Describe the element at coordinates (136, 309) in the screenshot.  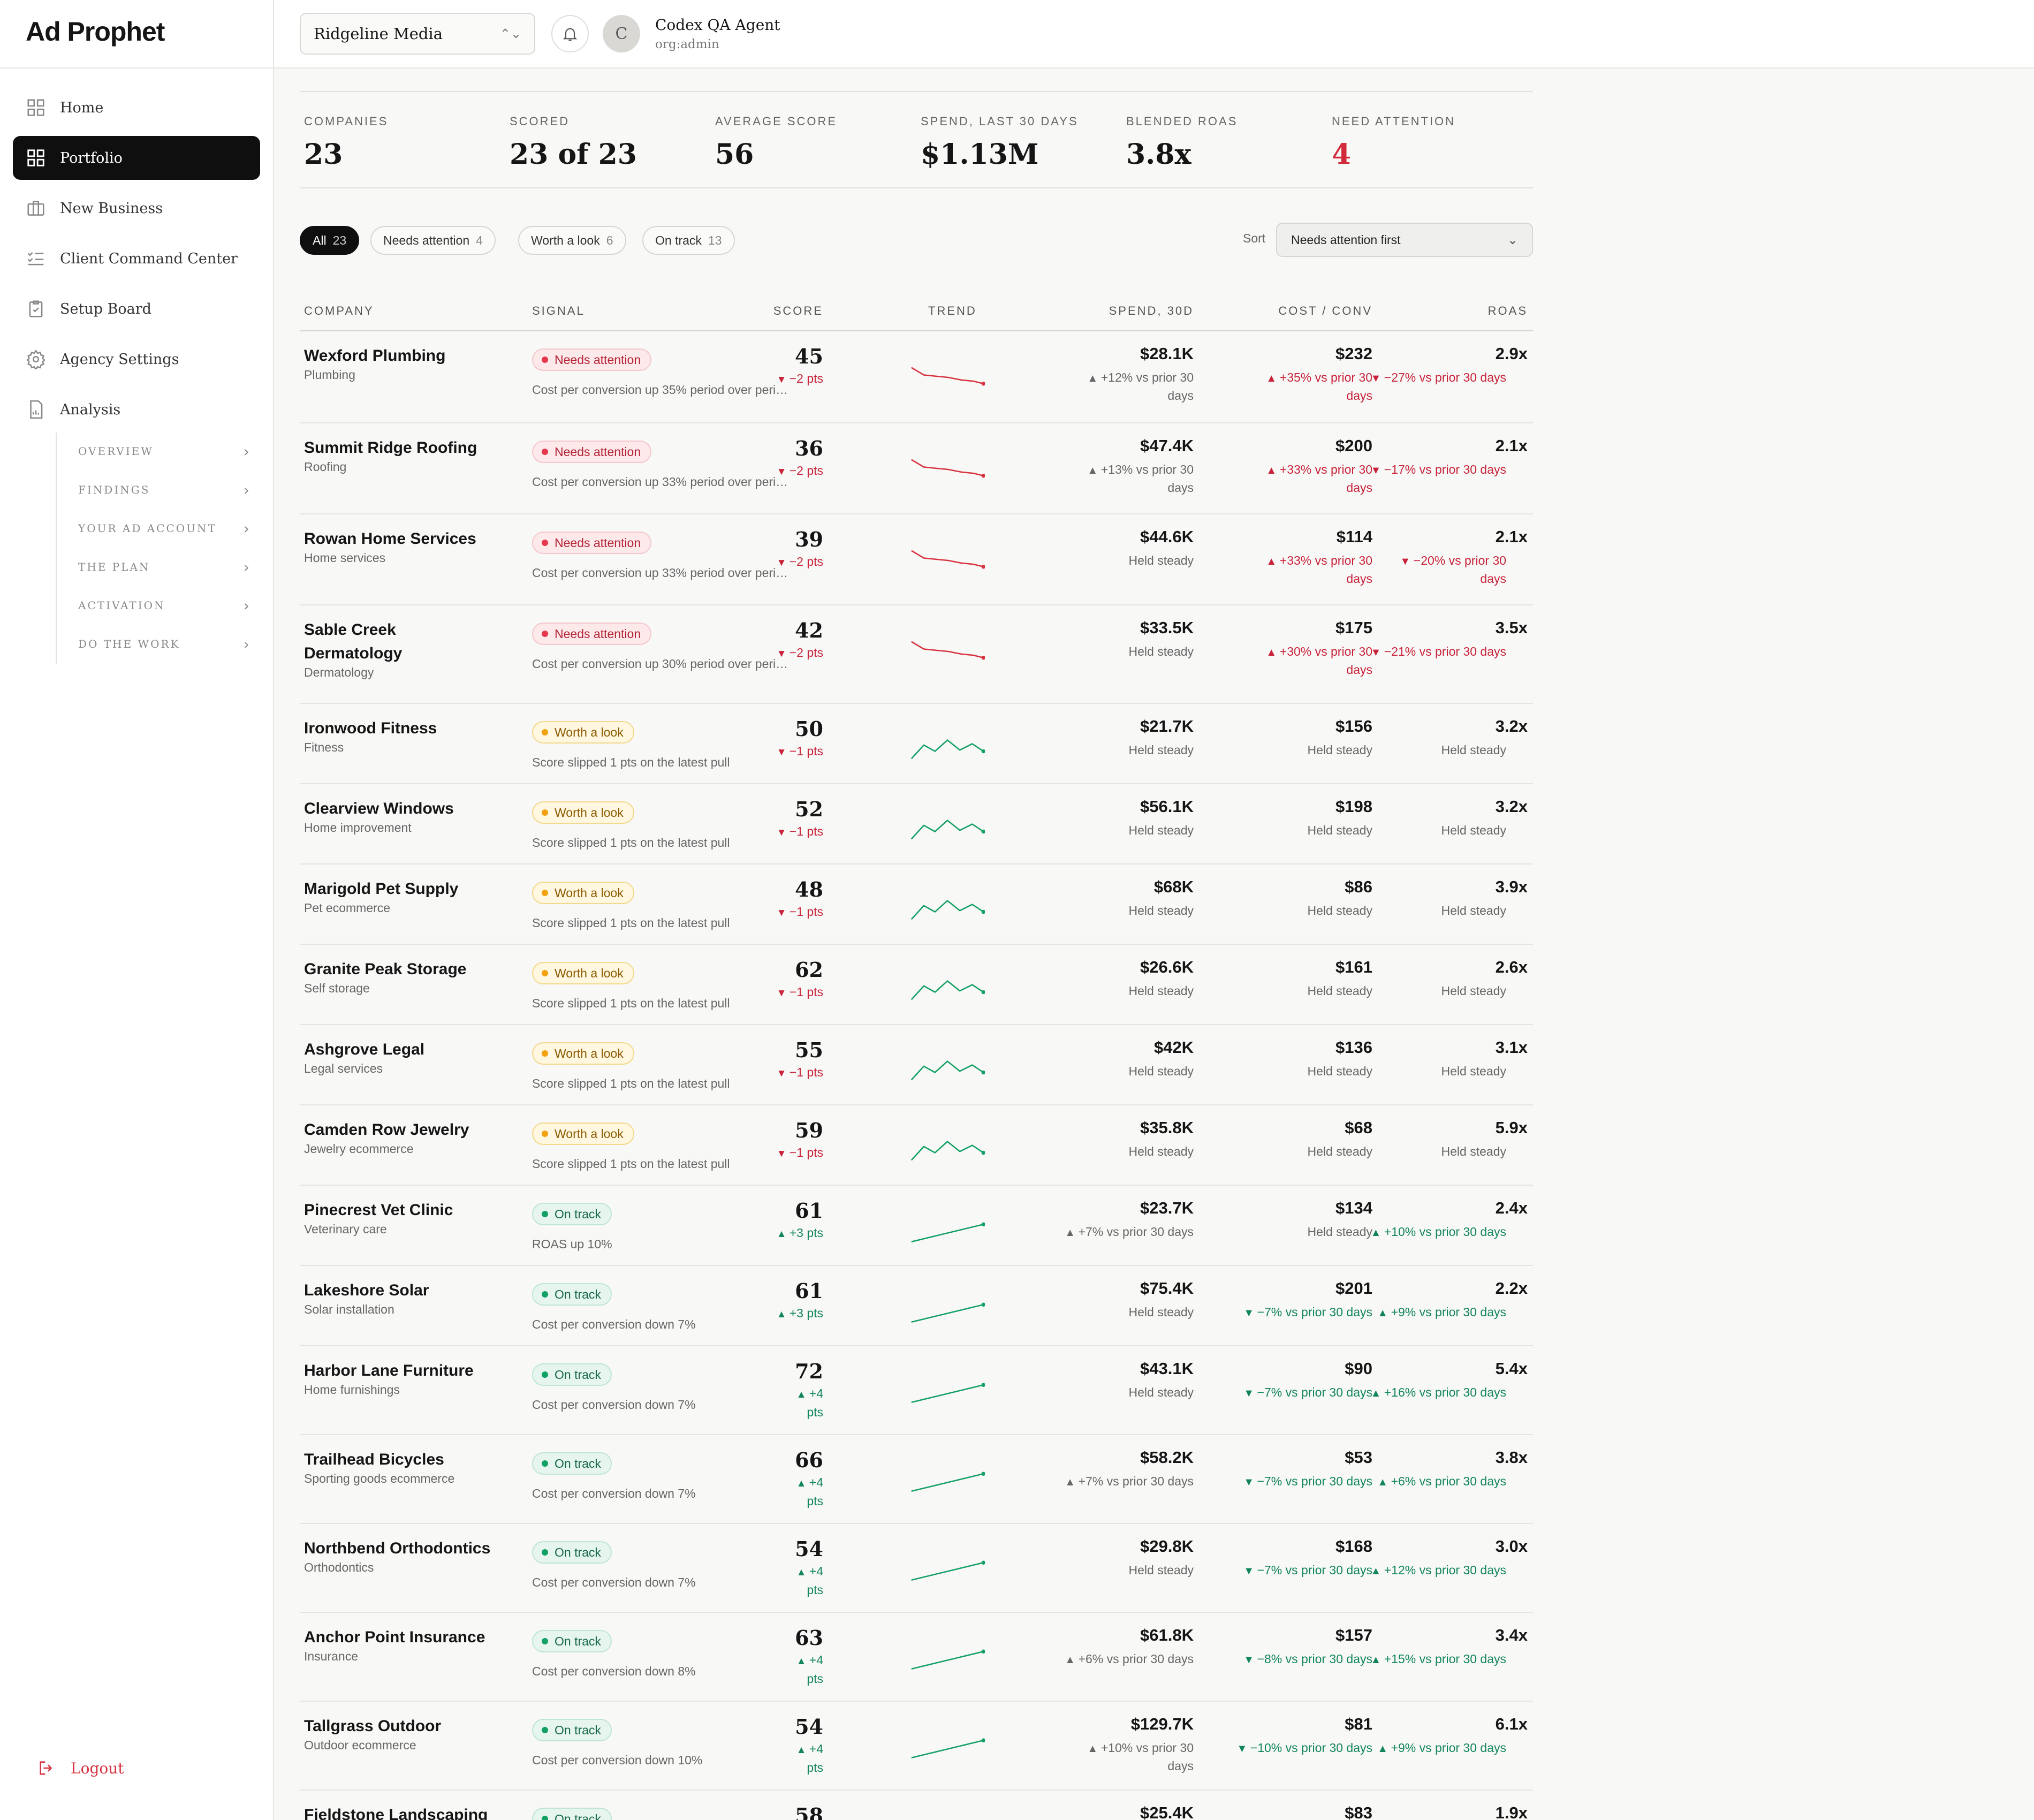
I see `sidebar-item-setup-board: Setup Board` at that location.